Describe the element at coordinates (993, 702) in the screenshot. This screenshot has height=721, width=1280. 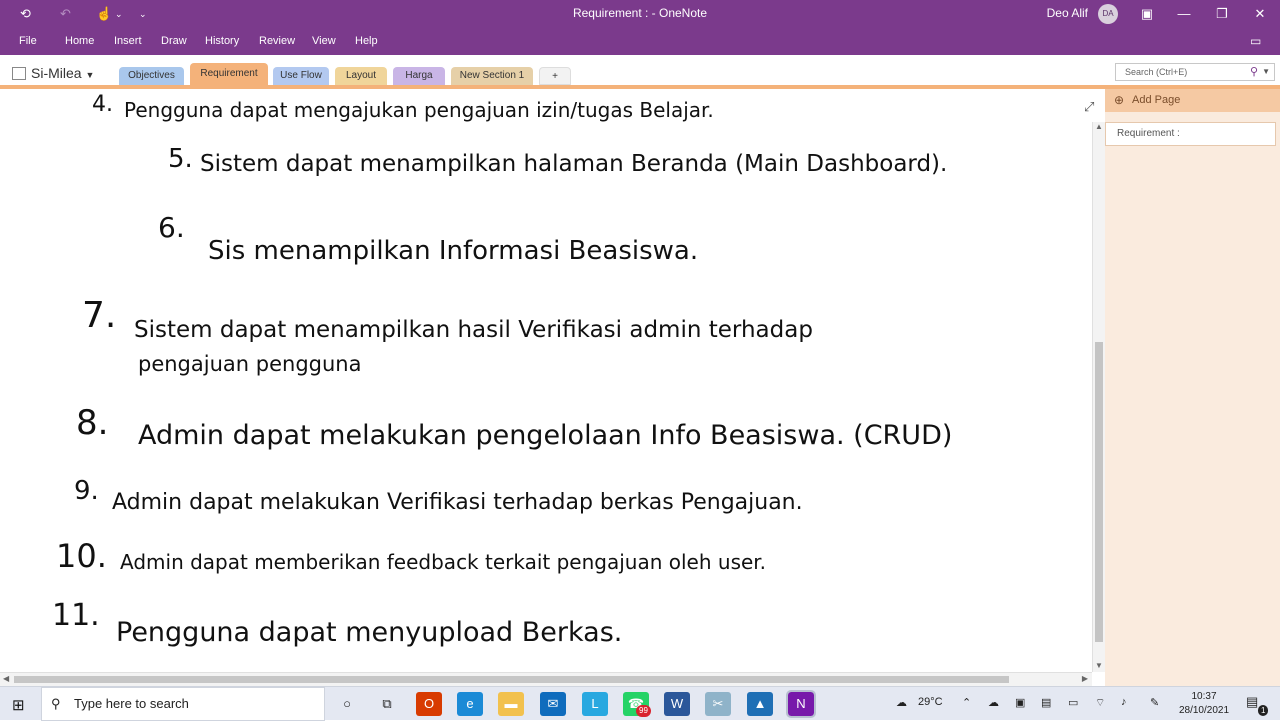
I see `onedrive-icon: ☁` at that location.